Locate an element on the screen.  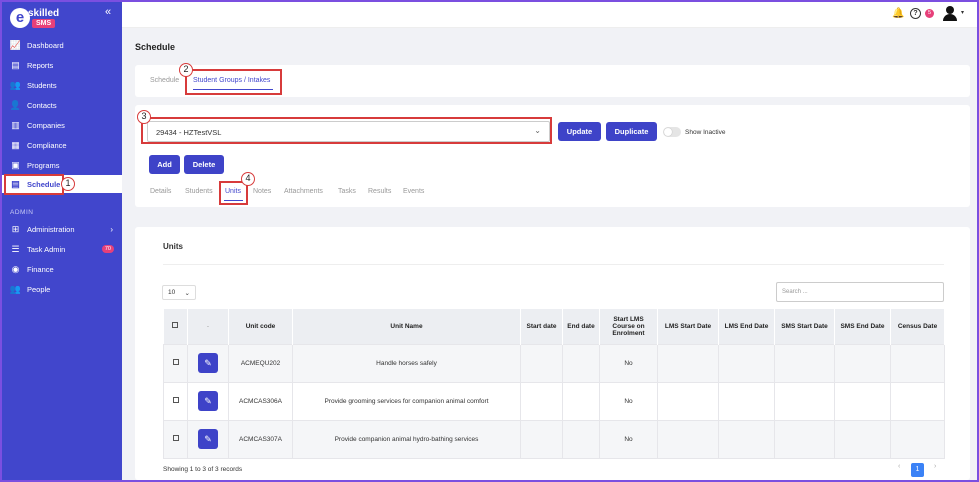
duplicate-button: Duplicate is located at coordinates (631, 131).